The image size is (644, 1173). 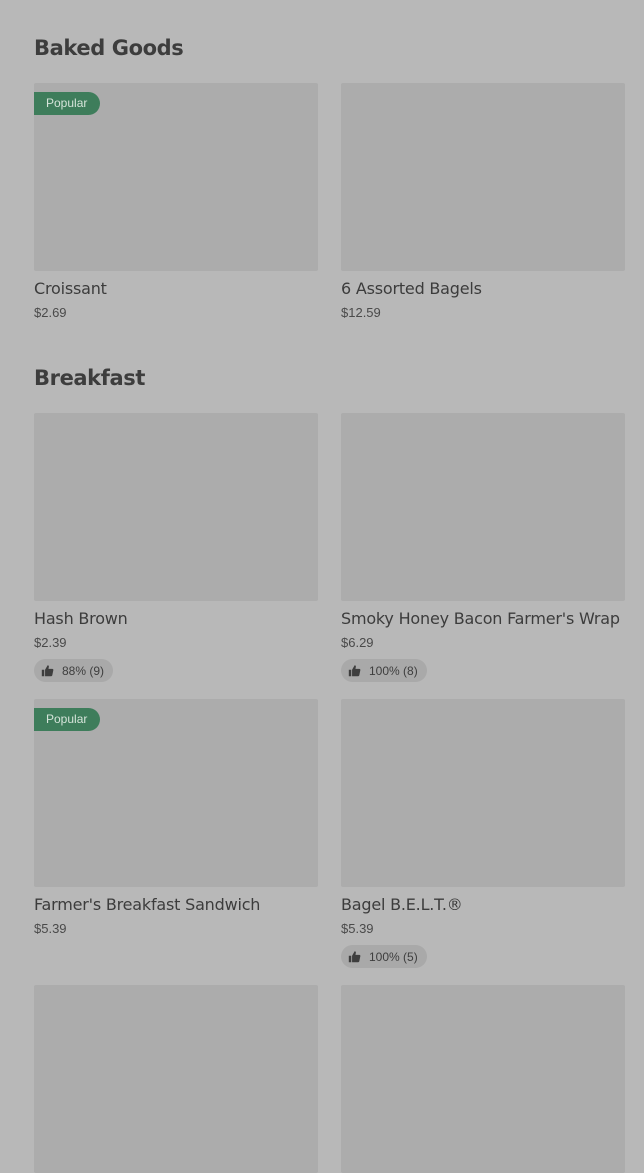 I want to click on rating-text: 100% (8), so click(x=393, y=670).